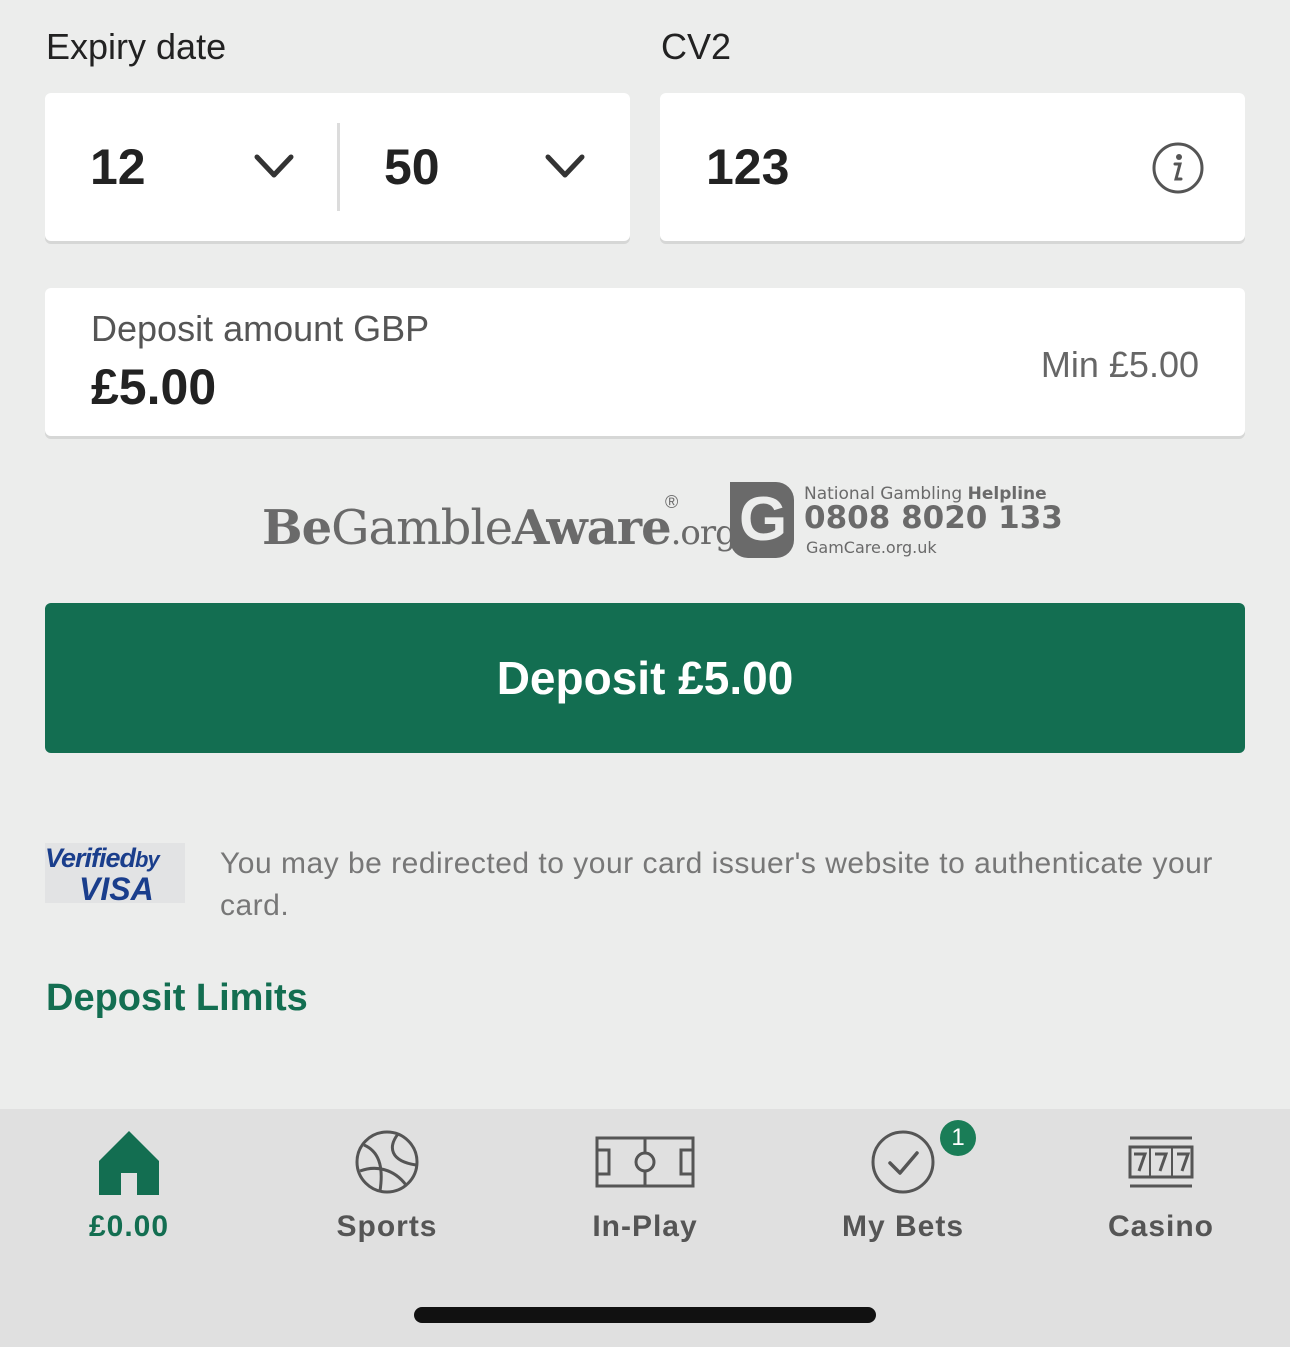  I want to click on pitch-icon, so click(645, 1162).